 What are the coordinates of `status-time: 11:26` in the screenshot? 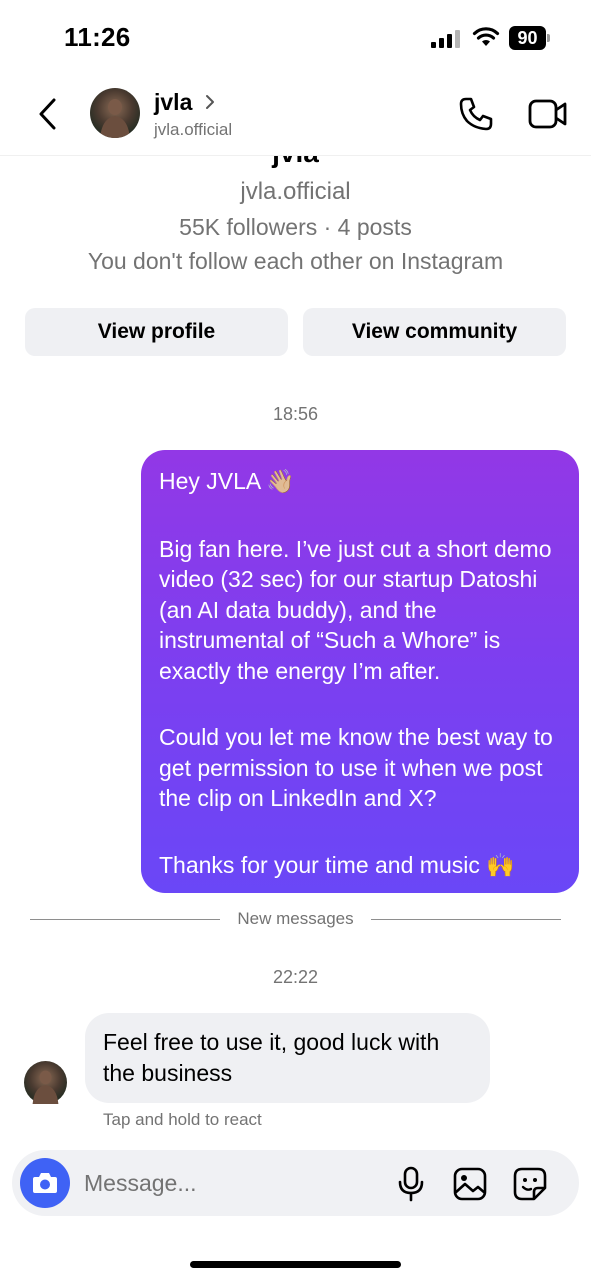 It's located at (97, 37).